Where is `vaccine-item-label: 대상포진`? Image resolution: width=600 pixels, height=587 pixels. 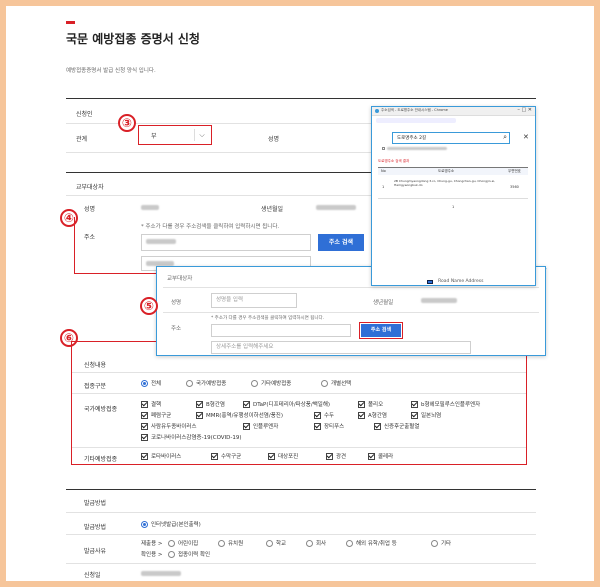 vaccine-item-label: 대상포진 is located at coordinates (288, 457).